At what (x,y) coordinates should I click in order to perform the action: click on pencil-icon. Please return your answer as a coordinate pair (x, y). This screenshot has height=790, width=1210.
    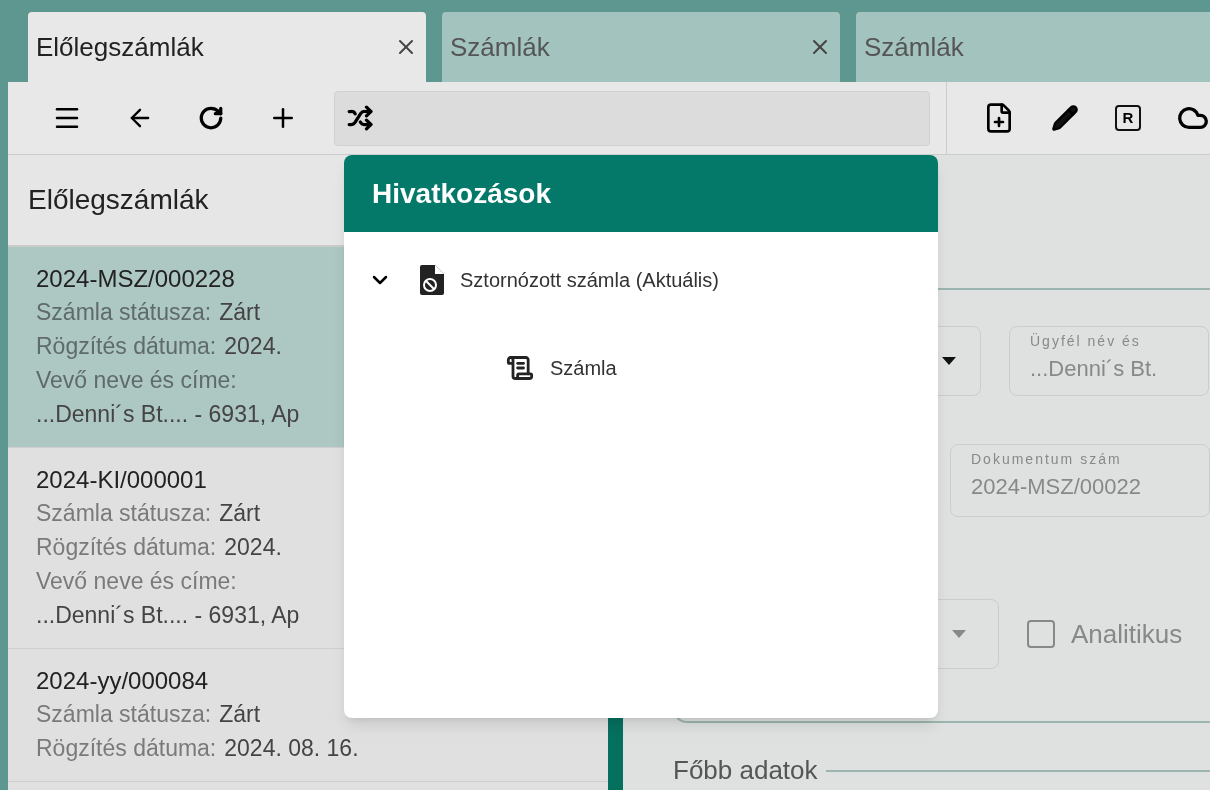
    Looking at the image, I should click on (1065, 118).